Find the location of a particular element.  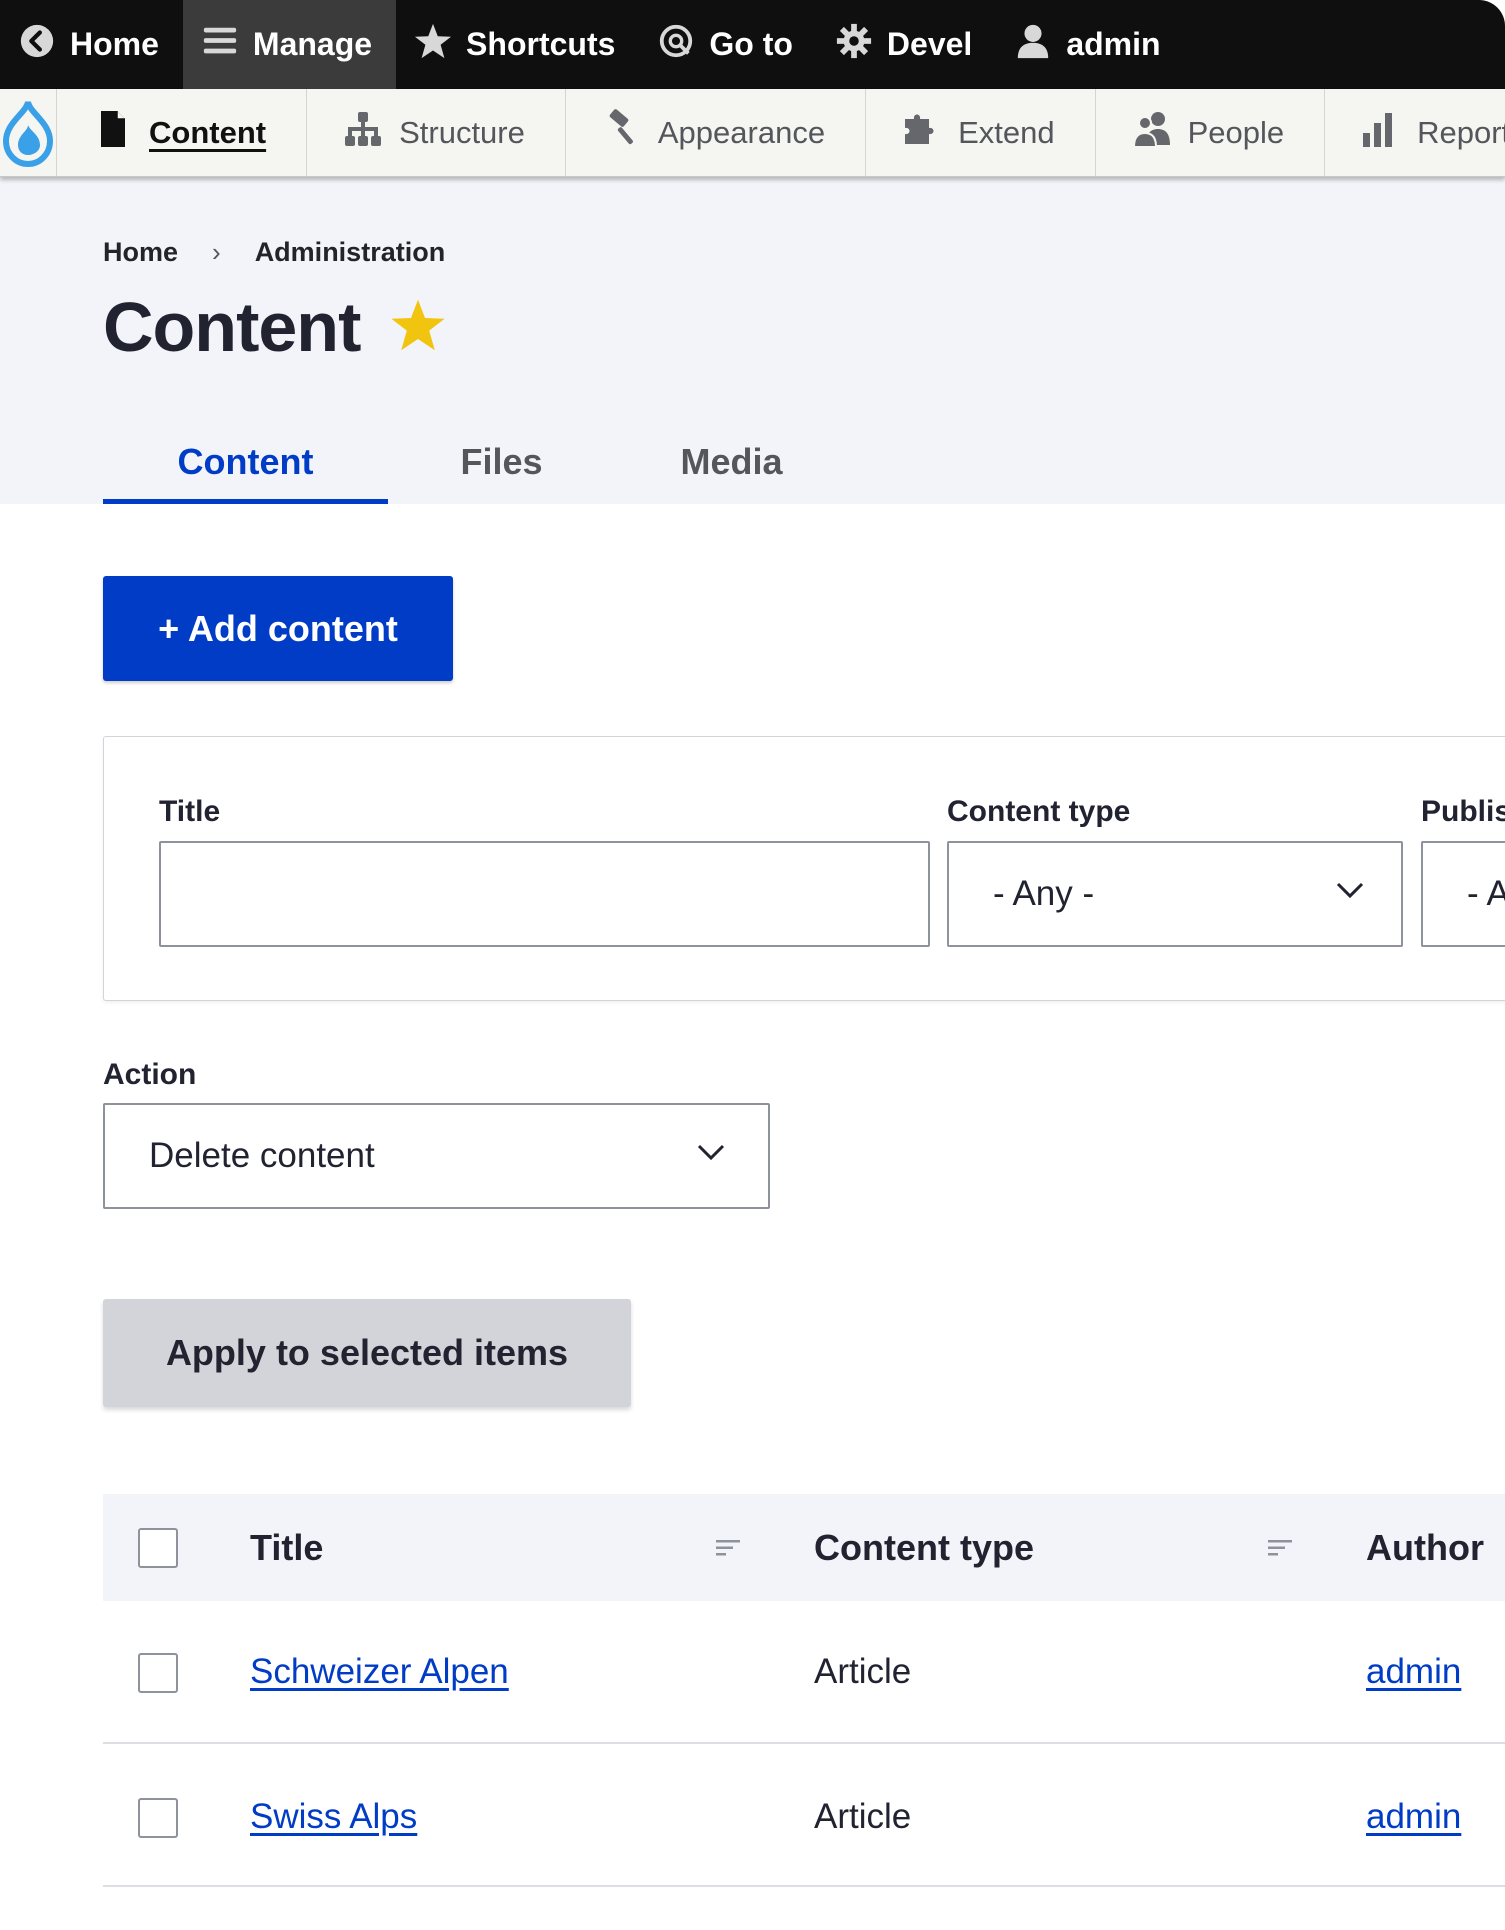

tab-files: Files is located at coordinates (501, 462).